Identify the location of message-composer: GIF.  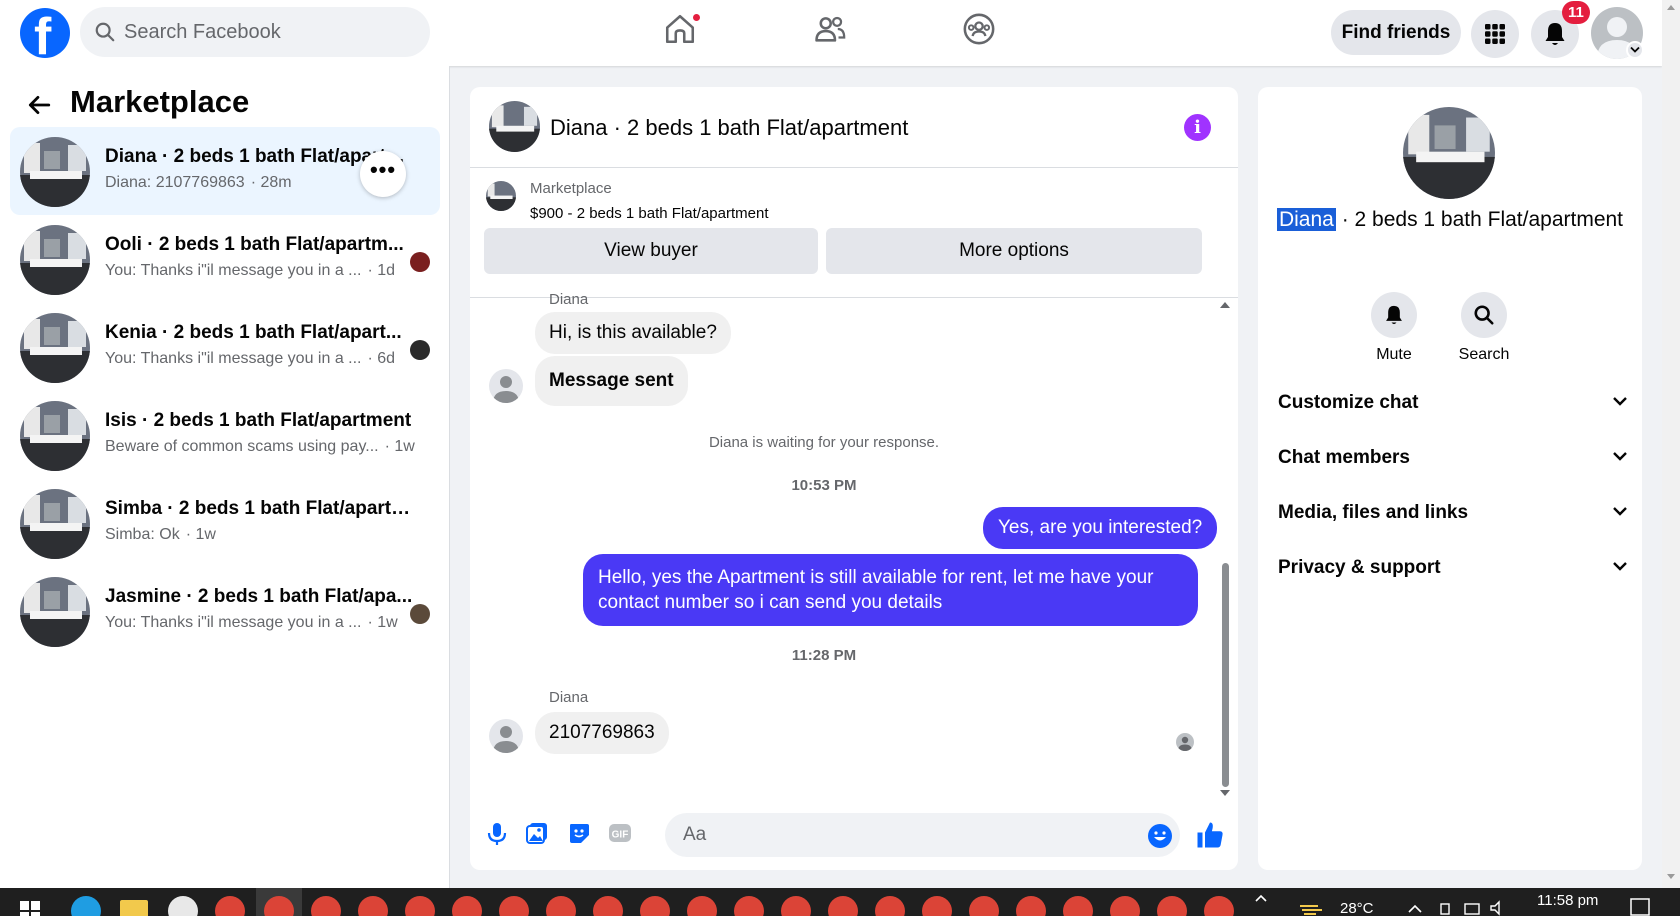
(854, 834).